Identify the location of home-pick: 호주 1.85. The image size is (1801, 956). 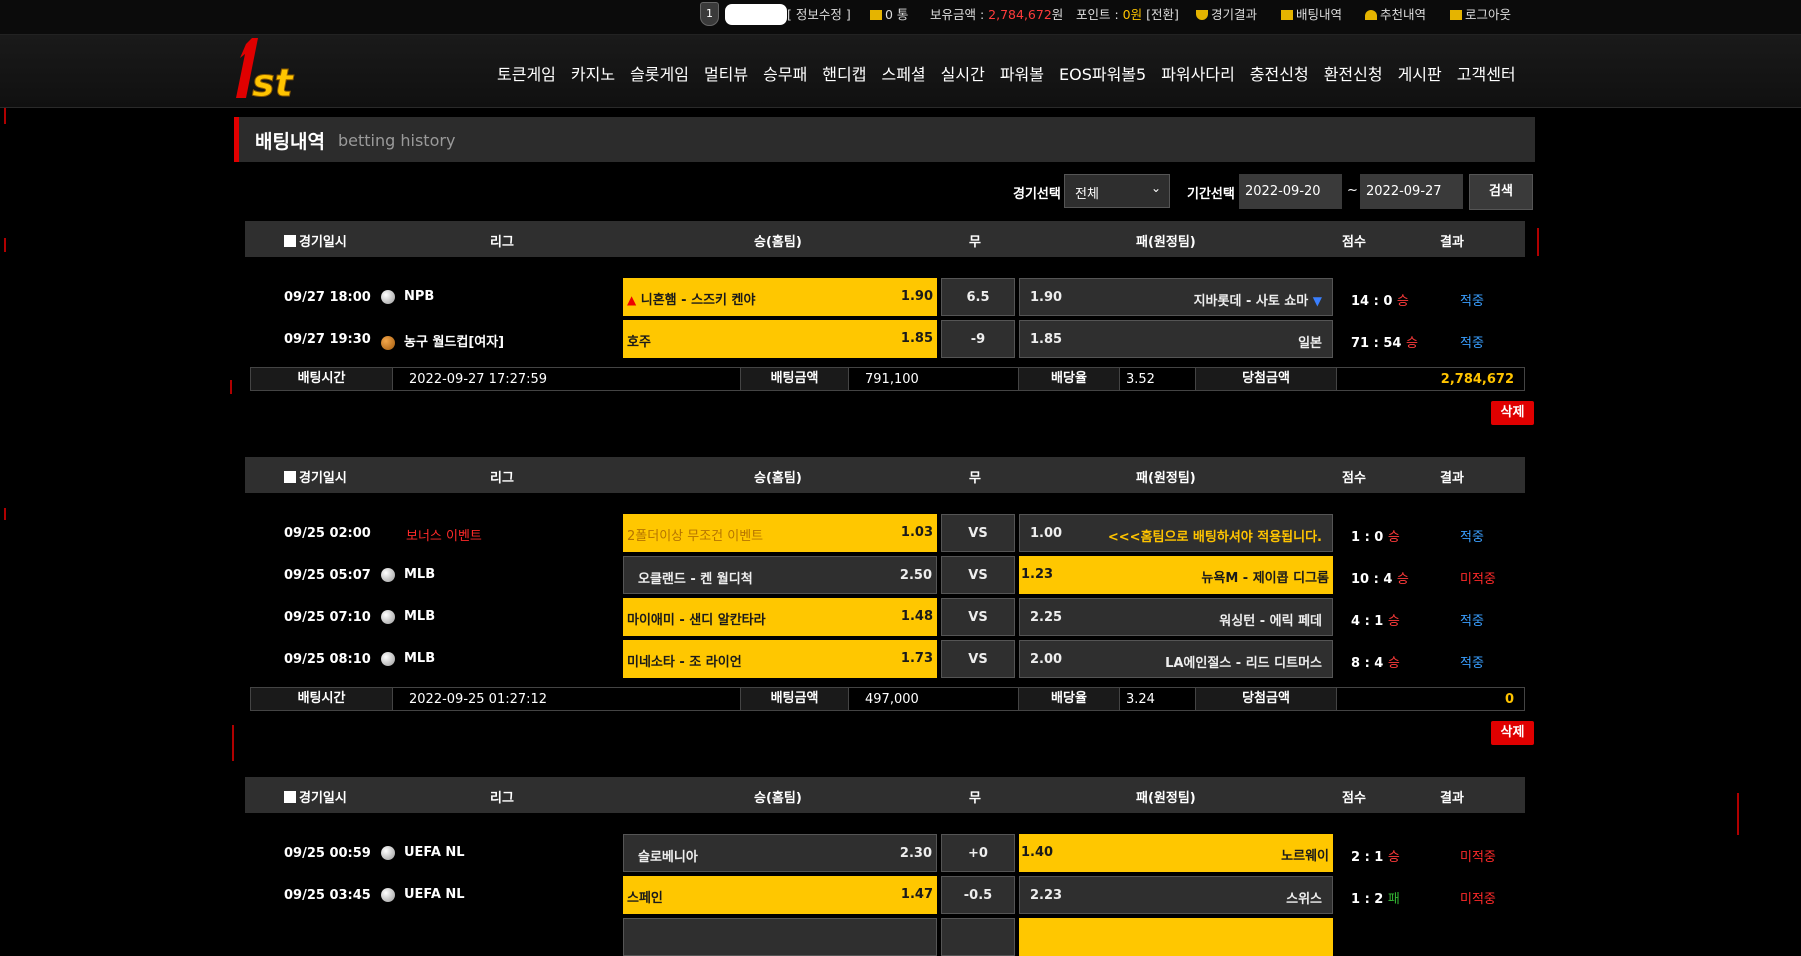
(780, 339).